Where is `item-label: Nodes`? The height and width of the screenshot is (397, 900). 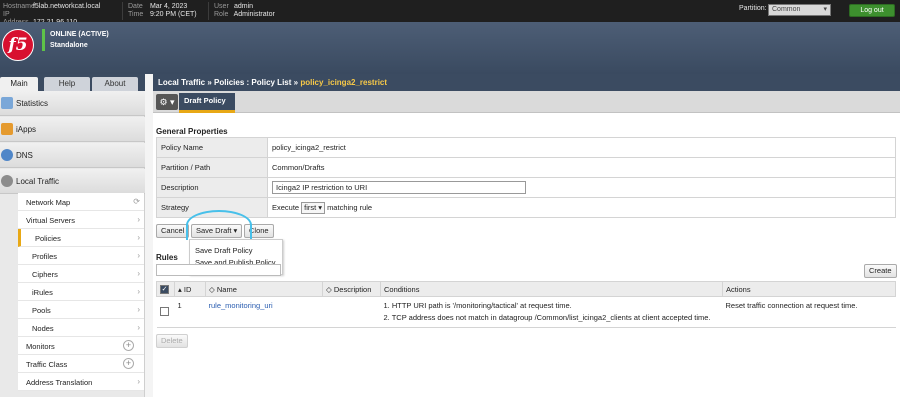
item-label: Nodes is located at coordinates (43, 328).